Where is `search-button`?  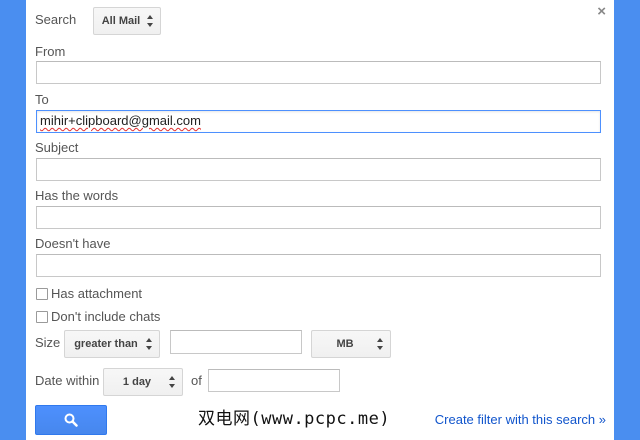 search-button is located at coordinates (71, 420).